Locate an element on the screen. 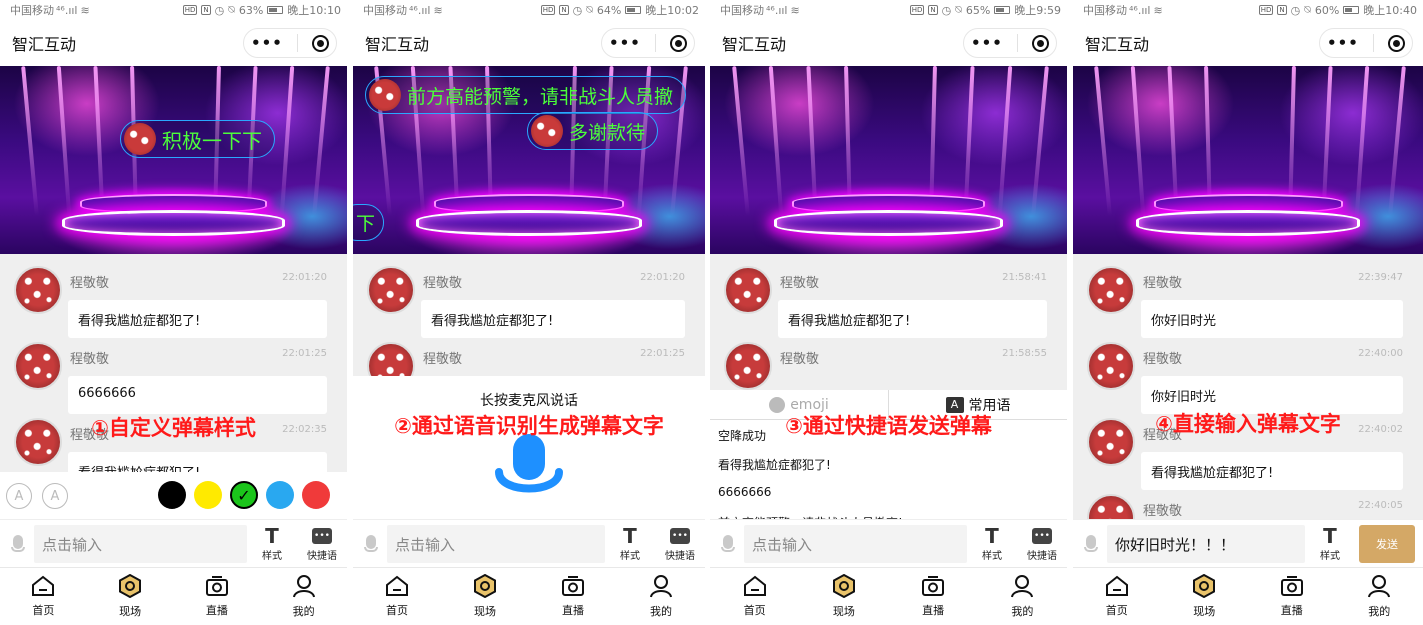 This screenshot has width=1423, height=625. quick-phrase-item: 6666666 is located at coordinates (888, 492).